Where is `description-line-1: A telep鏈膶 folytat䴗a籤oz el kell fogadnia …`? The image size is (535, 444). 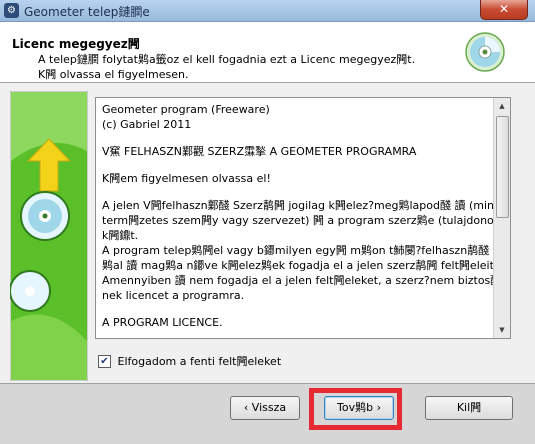
description-line-1: A telep鏈膶 folytat䴗a籤oz el kell fogadnia … is located at coordinates (227, 59).